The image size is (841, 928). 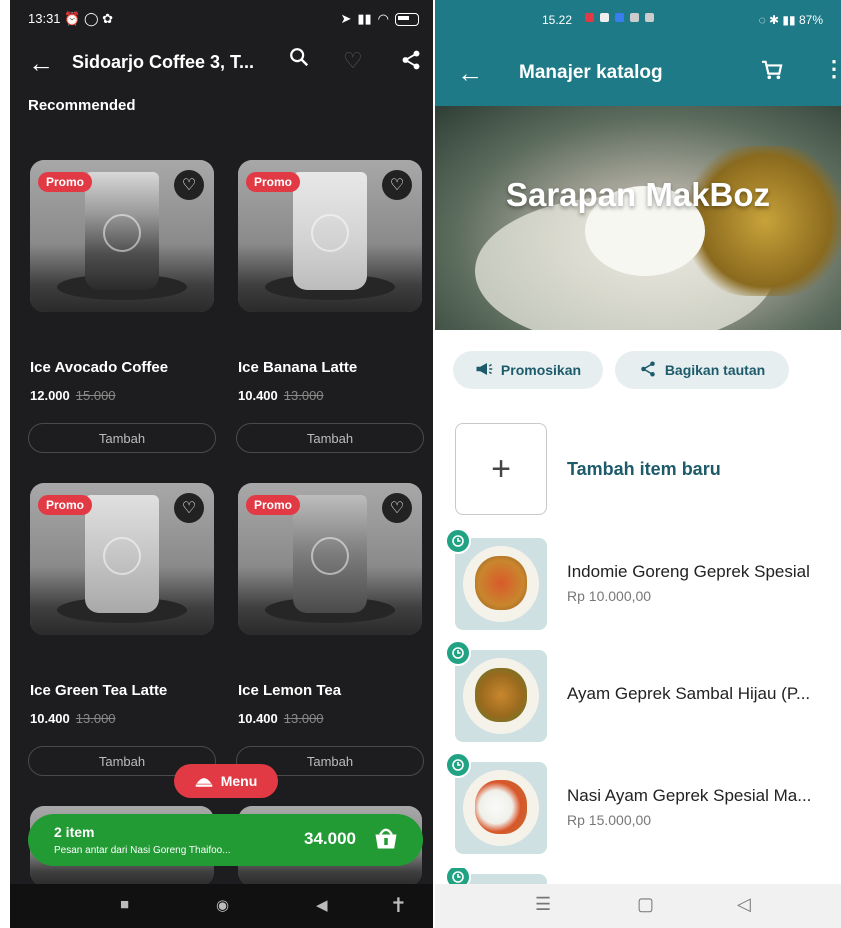 I want to click on product-name: Ice Avocado Coffee, so click(x=99, y=367).